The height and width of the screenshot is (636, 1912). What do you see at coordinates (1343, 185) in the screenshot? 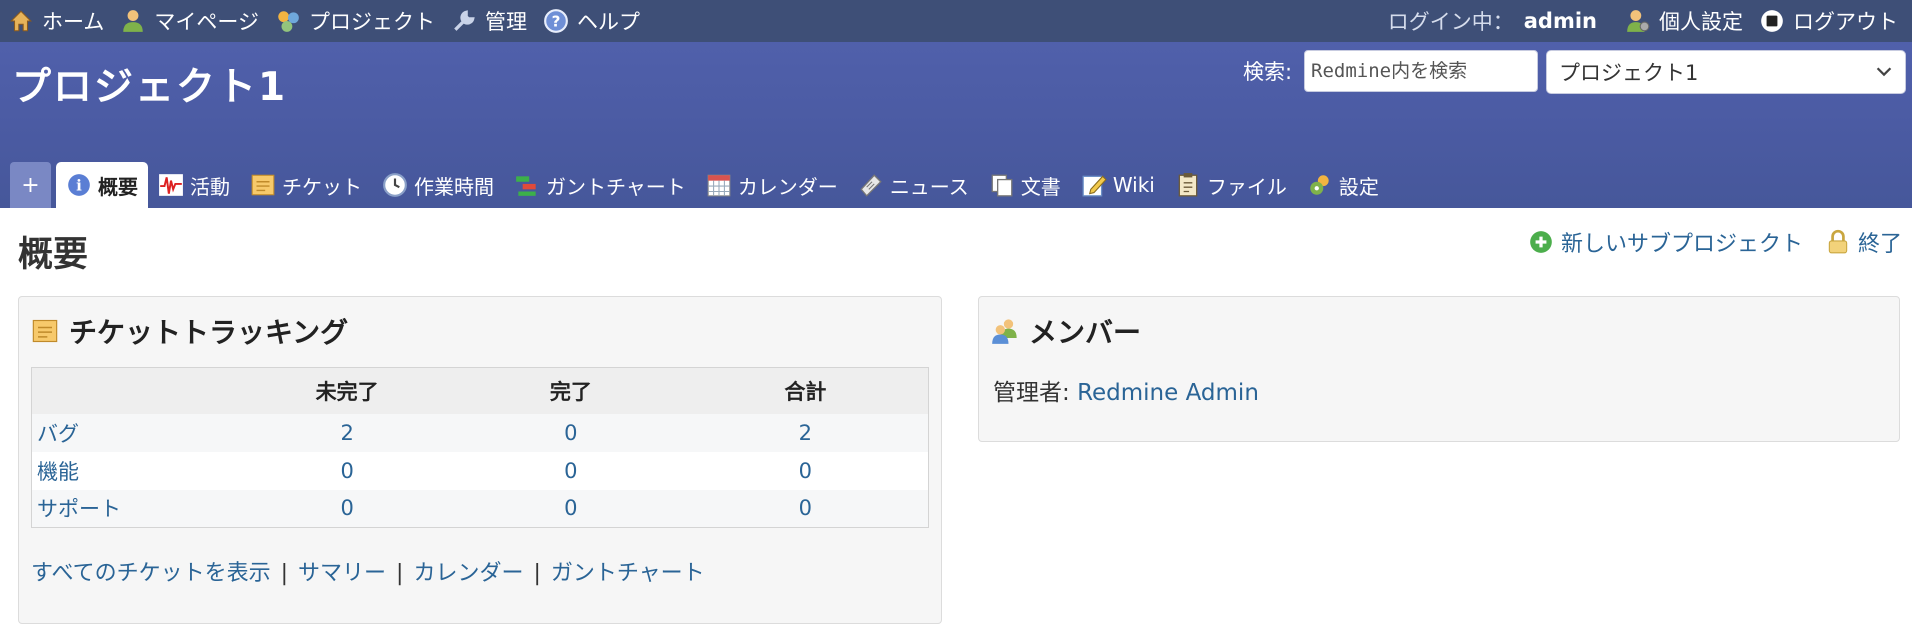
I see `tab-settings: 設定` at bounding box center [1343, 185].